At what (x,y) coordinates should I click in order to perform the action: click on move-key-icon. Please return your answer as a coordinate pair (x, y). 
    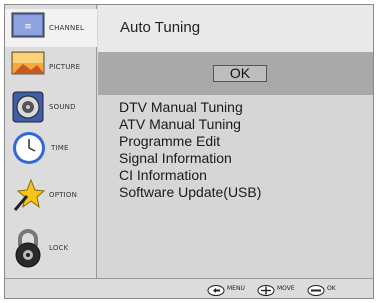
    Looking at the image, I should click on (266, 289).